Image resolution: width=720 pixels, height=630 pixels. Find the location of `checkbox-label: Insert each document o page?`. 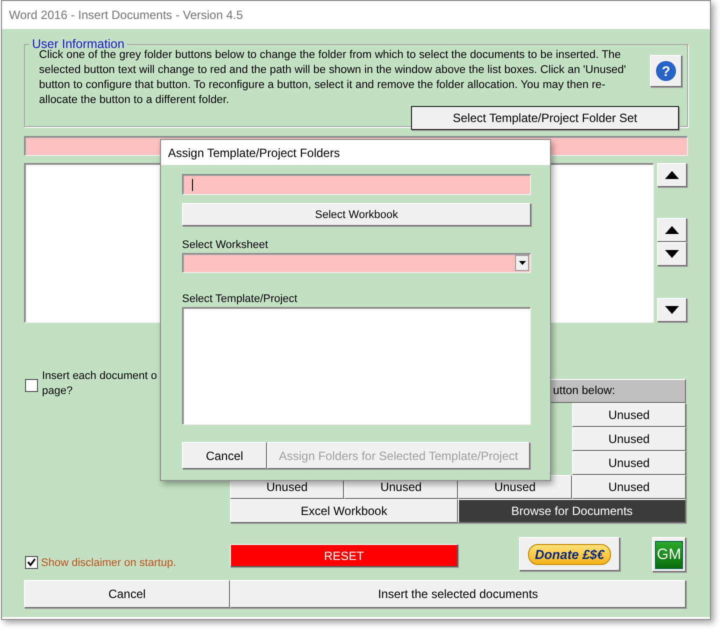

checkbox-label: Insert each document o page? is located at coordinates (99, 384).